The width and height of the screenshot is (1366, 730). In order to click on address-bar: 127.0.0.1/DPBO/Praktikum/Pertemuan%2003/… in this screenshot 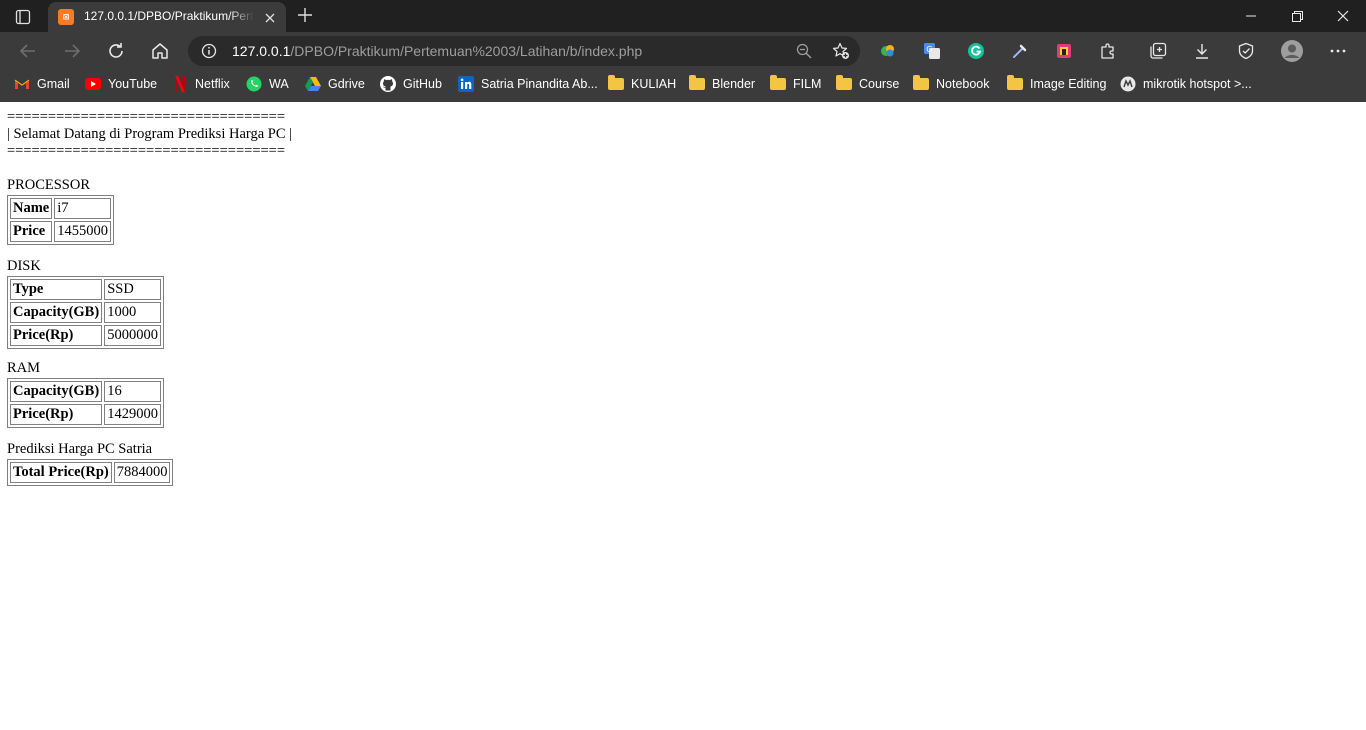, I will do `click(524, 51)`.